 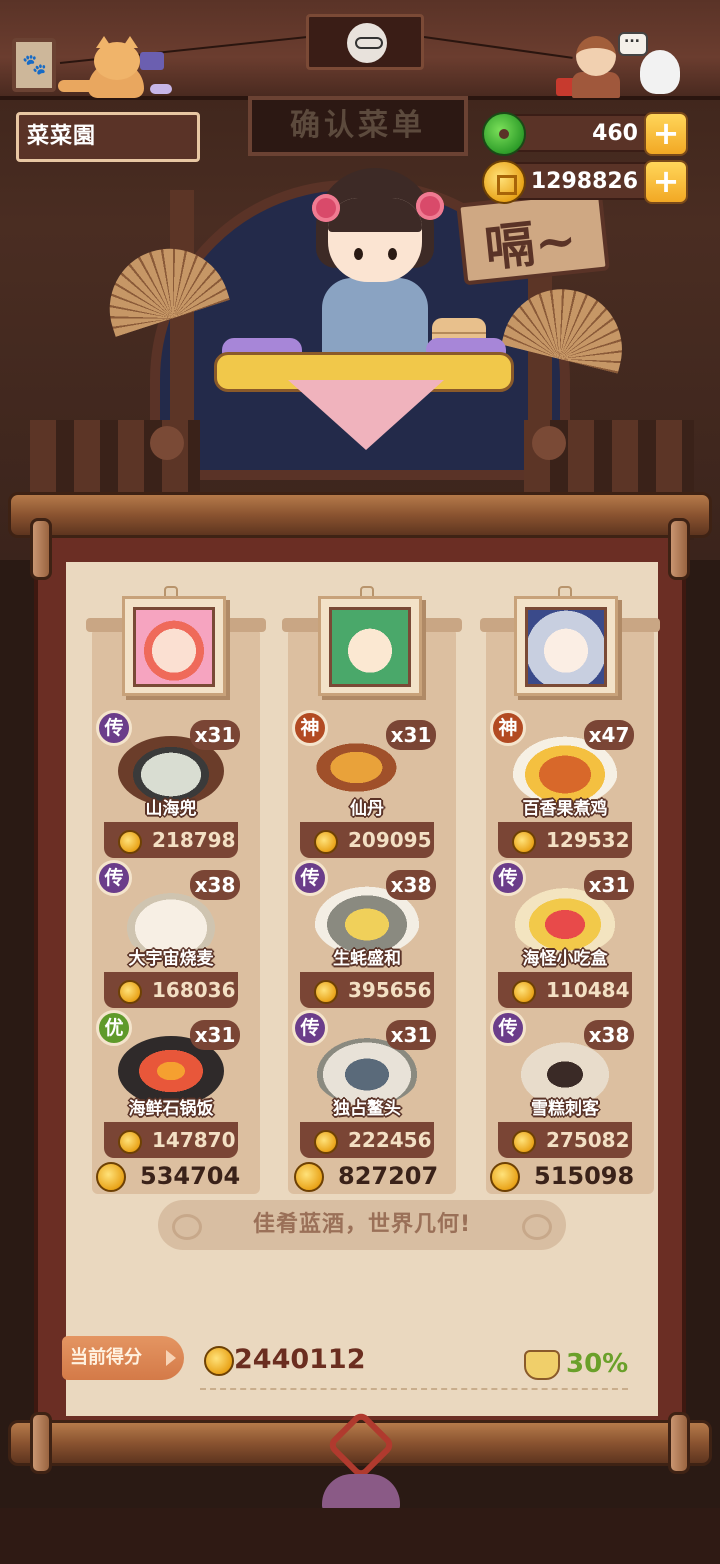 I want to click on add-jade-button: +, so click(x=666, y=134).